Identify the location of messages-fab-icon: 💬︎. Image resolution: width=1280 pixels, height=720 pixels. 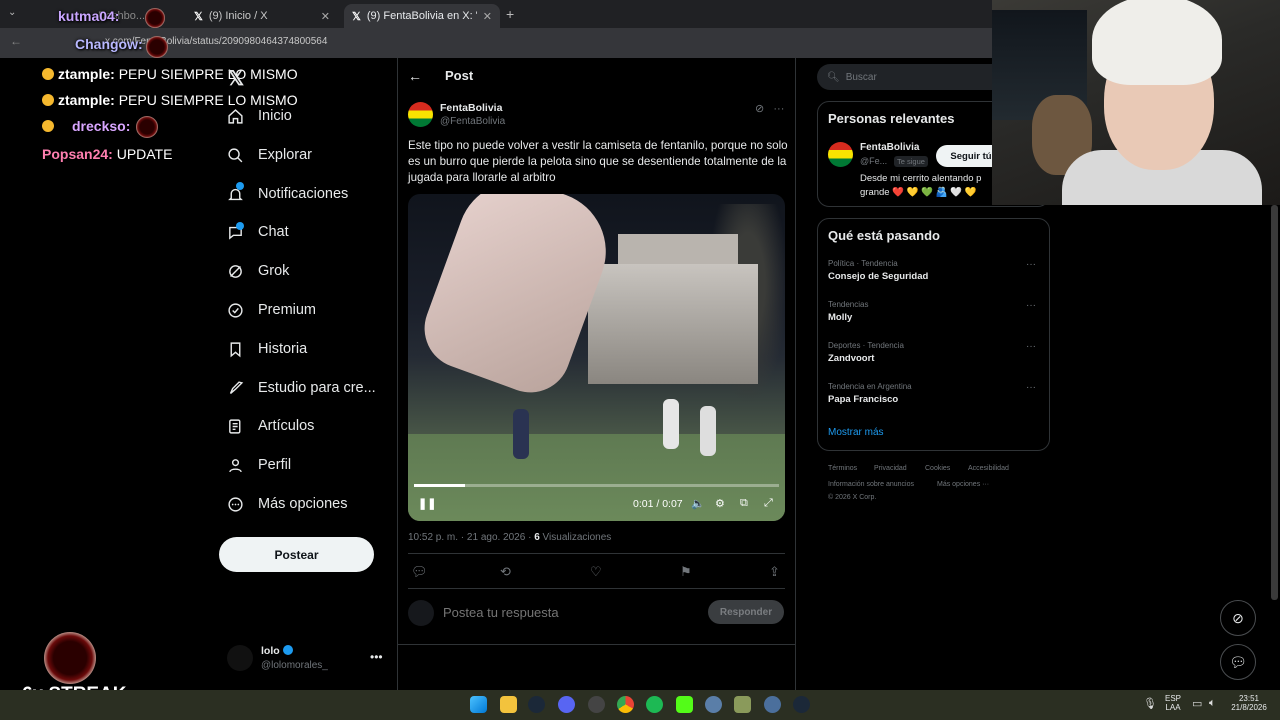
(1238, 662).